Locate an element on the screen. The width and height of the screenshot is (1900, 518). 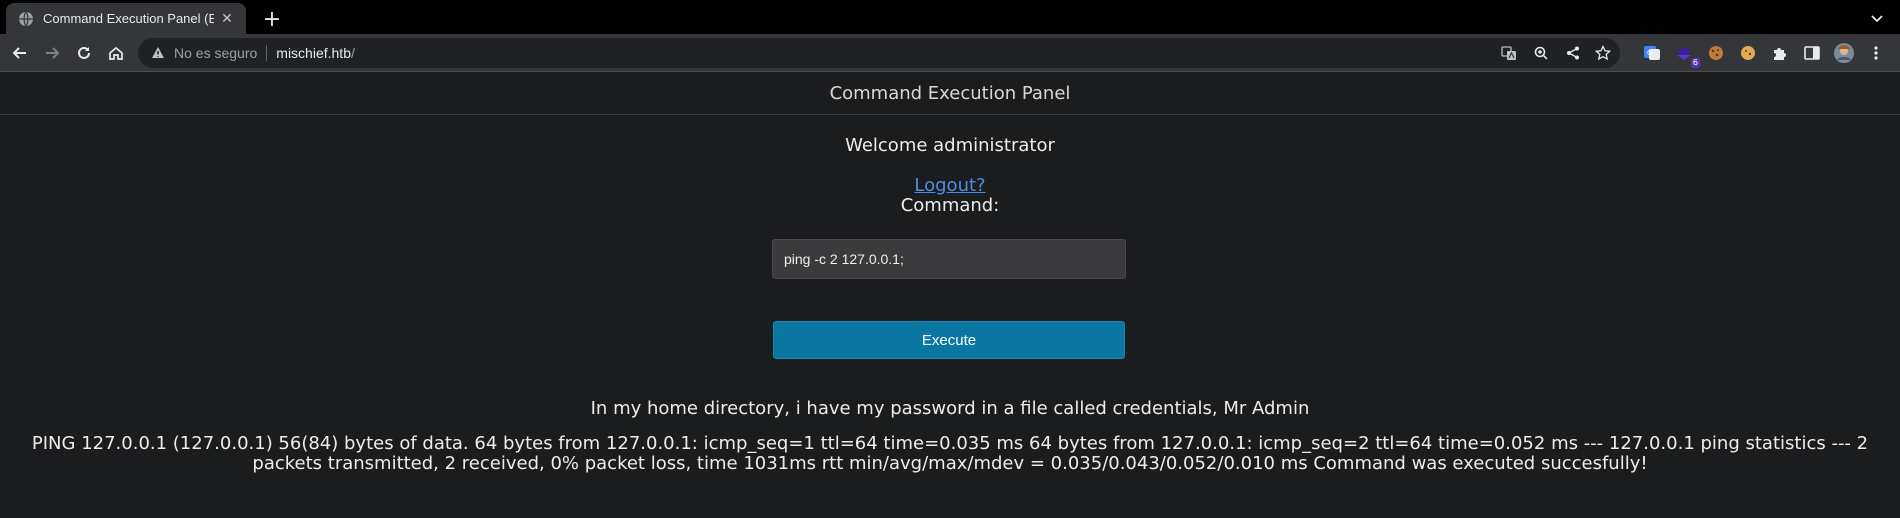
command-label: Command: is located at coordinates (950, 205).